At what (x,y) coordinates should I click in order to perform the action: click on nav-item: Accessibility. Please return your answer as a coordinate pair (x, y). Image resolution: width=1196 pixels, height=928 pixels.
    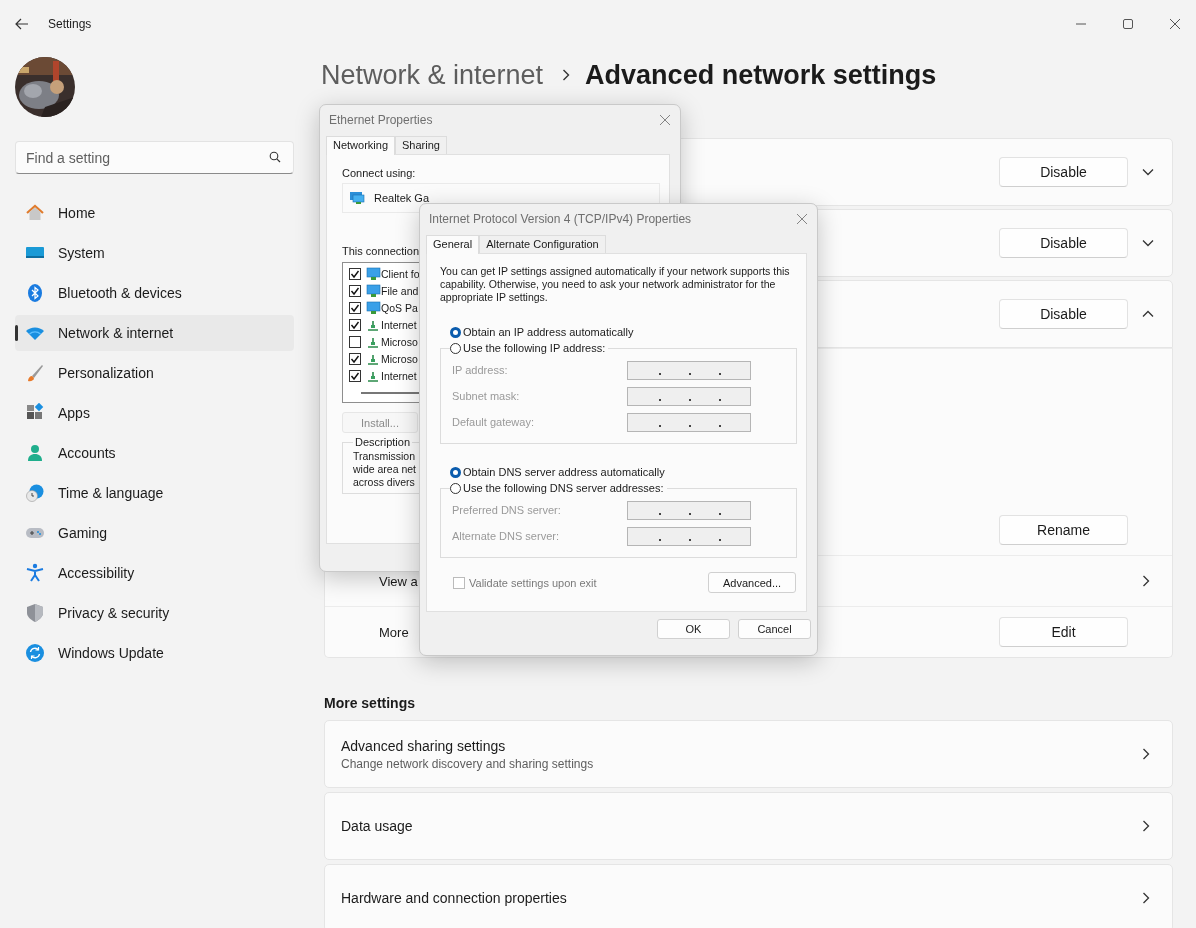
    Looking at the image, I should click on (154, 573).